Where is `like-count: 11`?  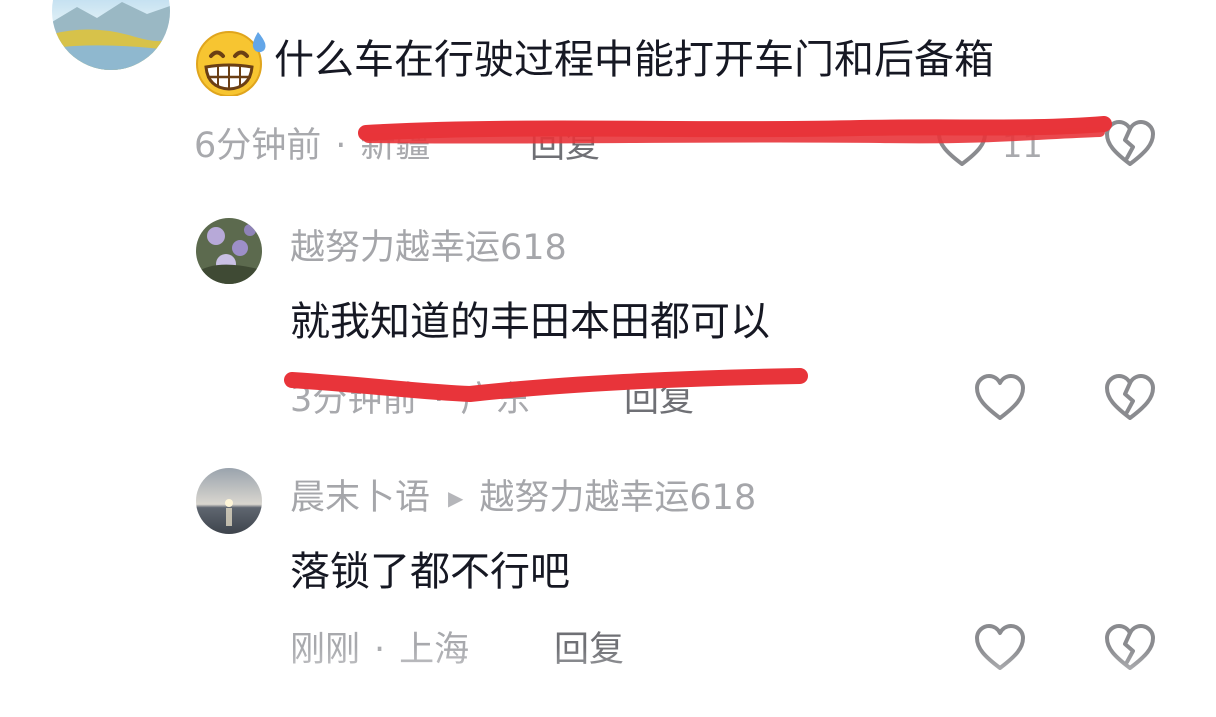 like-count: 11 is located at coordinates (1022, 146).